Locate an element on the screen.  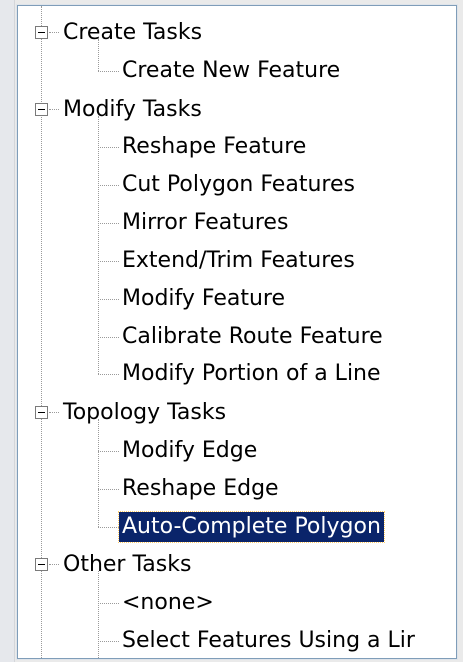
tree-item-label: Mirror Features is located at coordinates (205, 222).